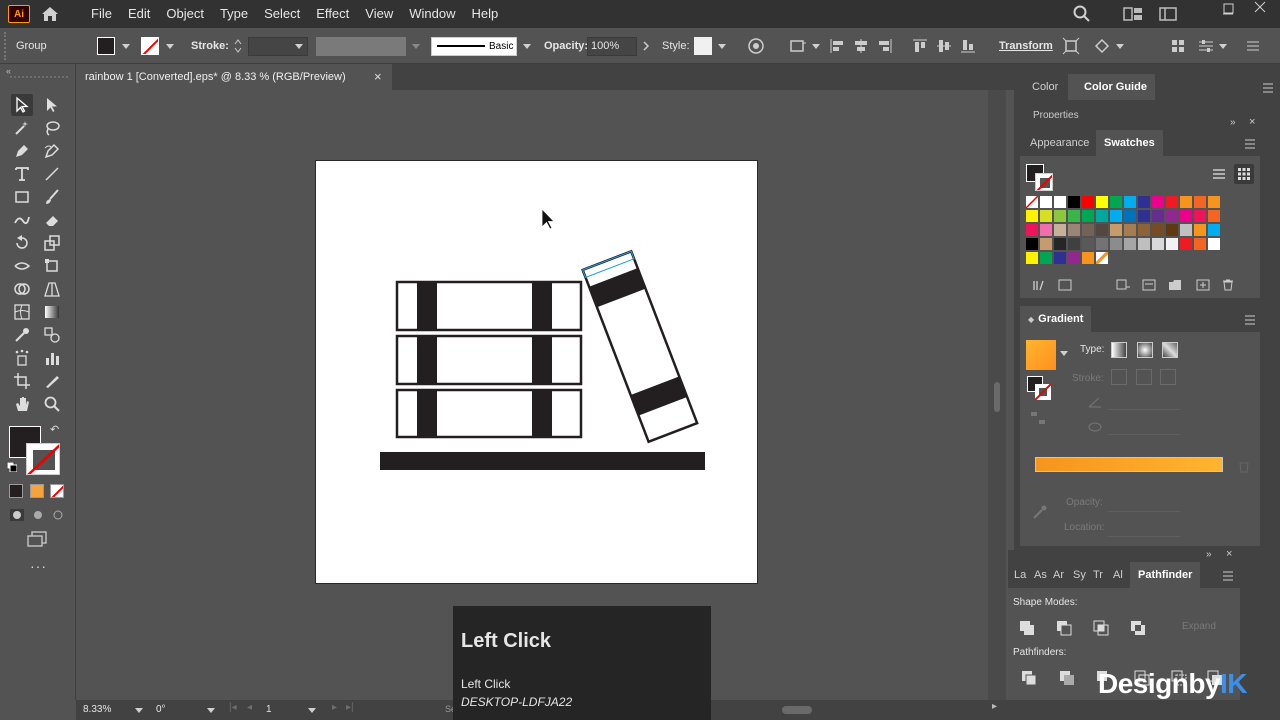 This screenshot has width=1280, height=720. I want to click on arrange-documents-icon, so click(1133, 14).